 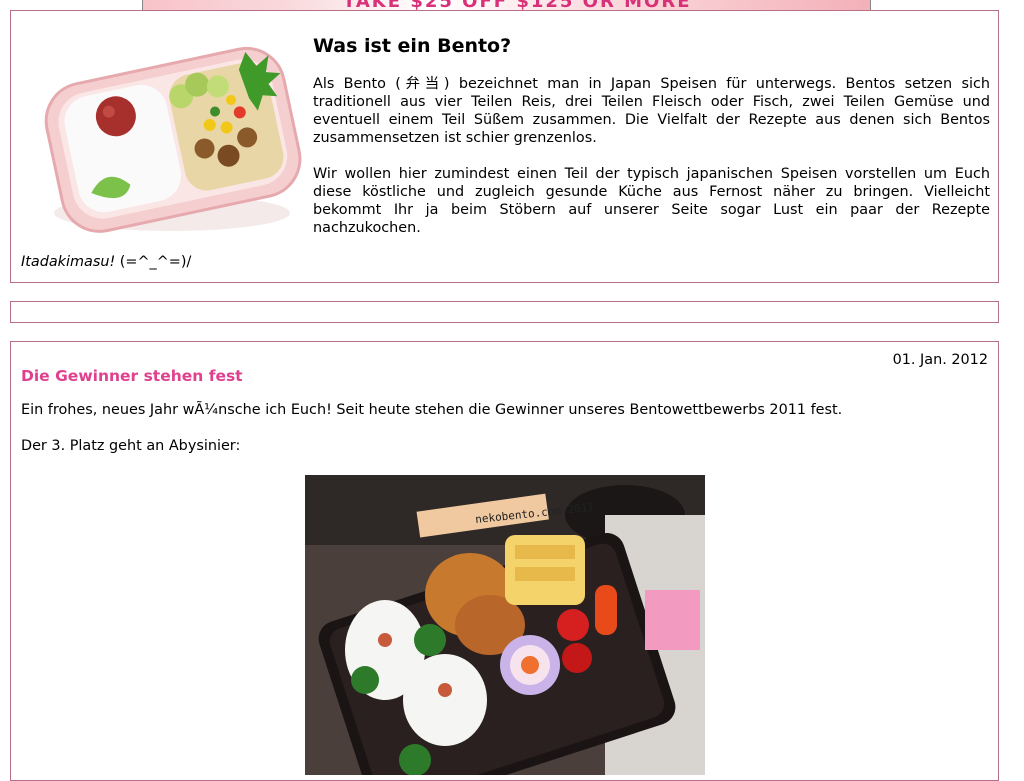 What do you see at coordinates (131, 446) in the screenshot?
I see `post-text: Der 3. Platz geht an Abysinier:` at bounding box center [131, 446].